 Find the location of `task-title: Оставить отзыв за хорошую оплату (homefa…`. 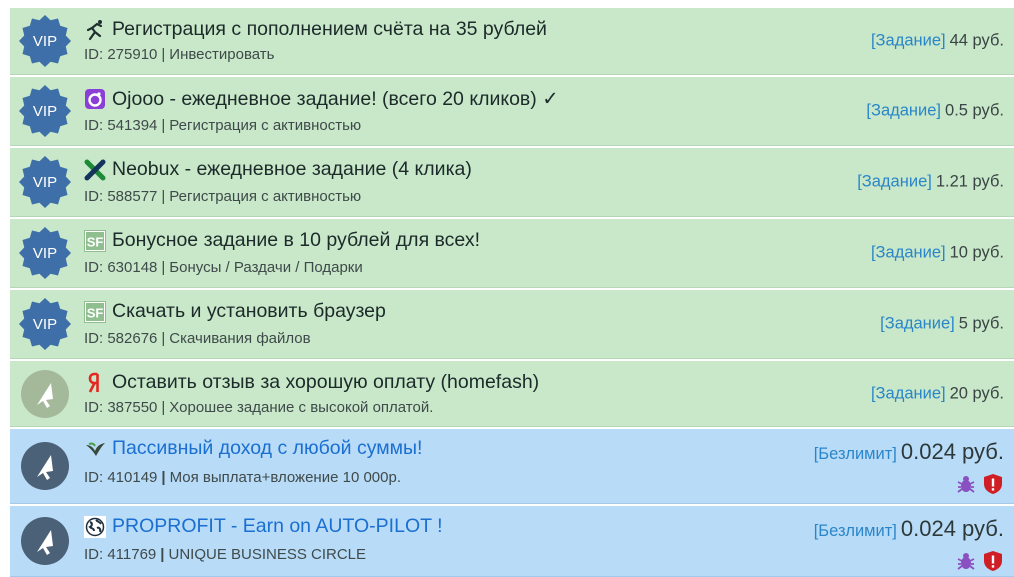

task-title: Оставить отзыв за хорошую оплату (homefa… is located at coordinates (325, 382).